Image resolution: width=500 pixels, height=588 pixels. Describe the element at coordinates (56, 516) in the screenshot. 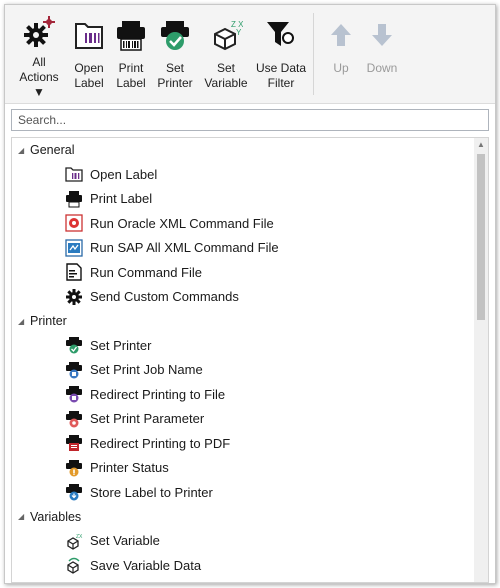

I see `group-label: Variables` at that location.